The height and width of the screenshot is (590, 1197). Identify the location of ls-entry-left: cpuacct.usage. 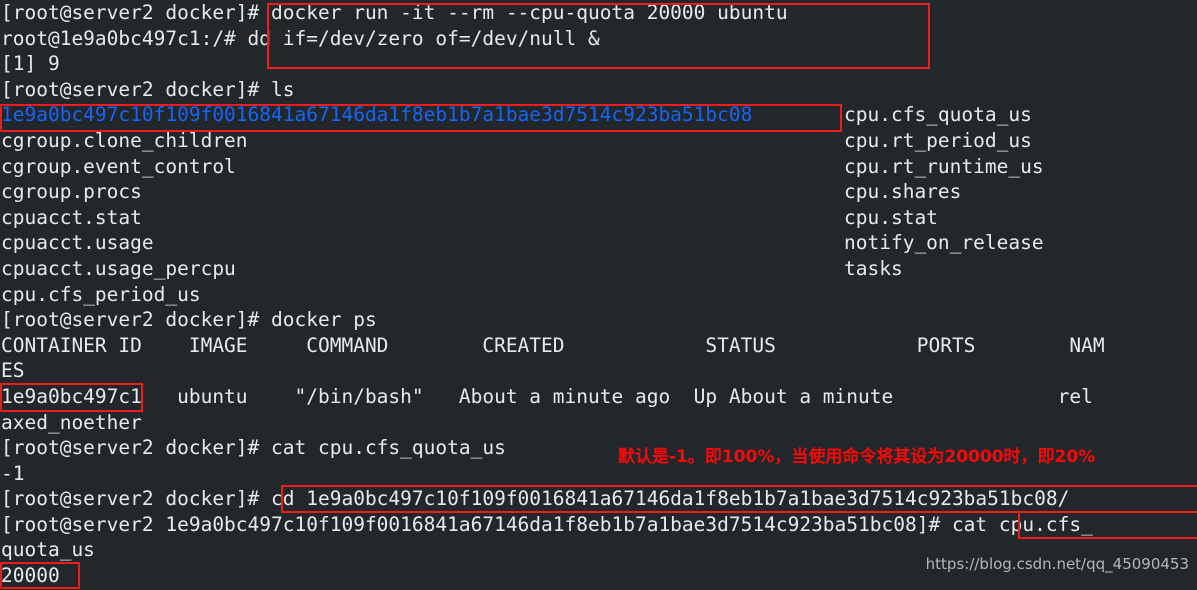
(77, 243).